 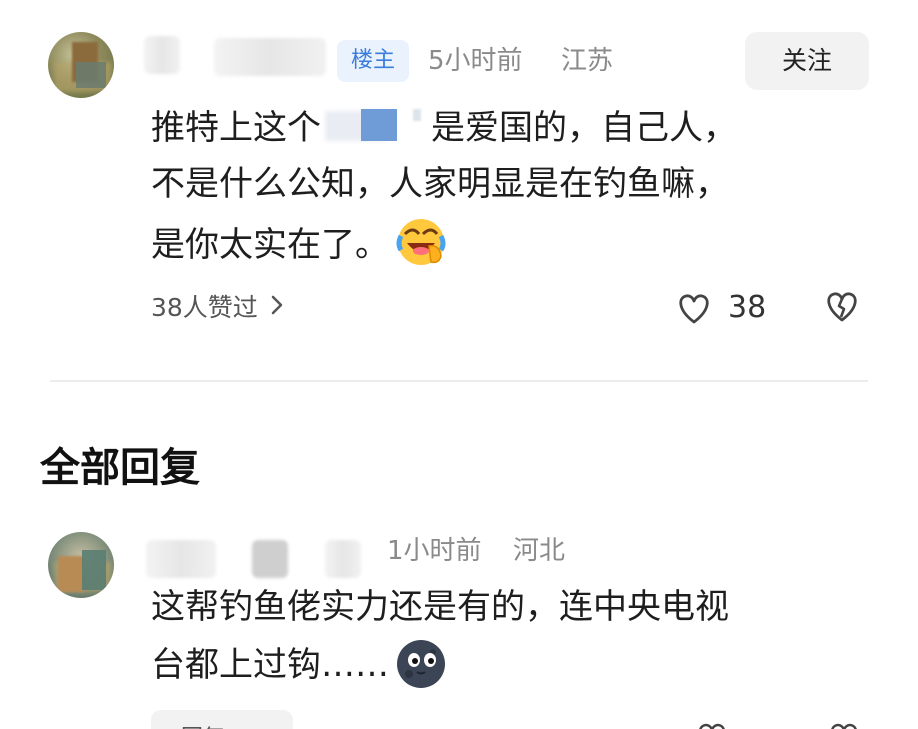 I want to click on reply-button: 回复, so click(x=222, y=719).